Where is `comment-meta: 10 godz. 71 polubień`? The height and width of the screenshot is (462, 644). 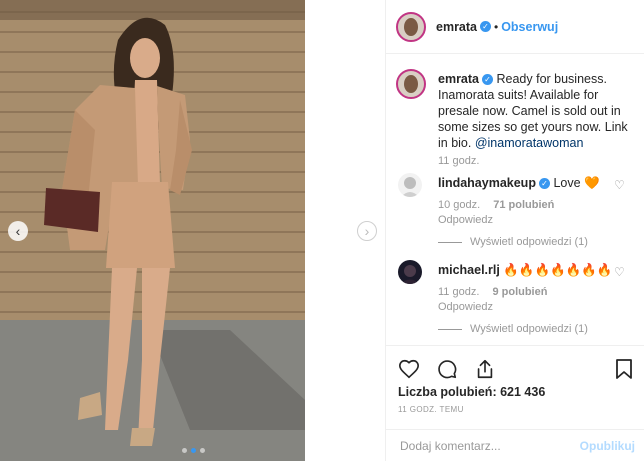 comment-meta: 10 godz. 71 polubień is located at coordinates (528, 205).